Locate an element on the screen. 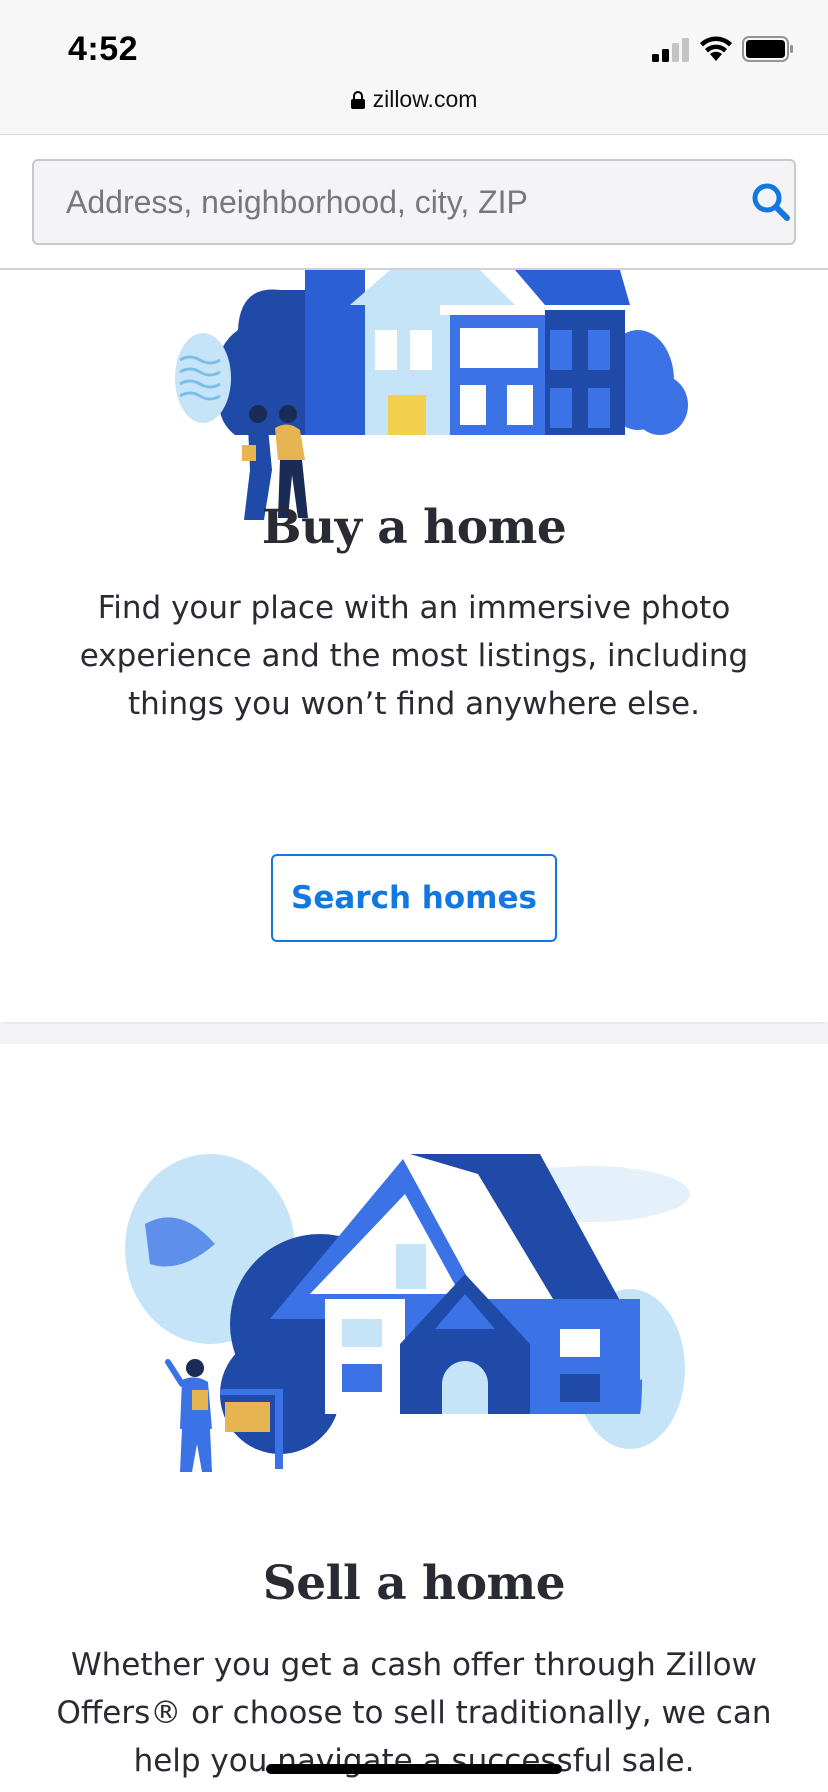 The image size is (828, 1792). search-header is located at coordinates (414, 202).